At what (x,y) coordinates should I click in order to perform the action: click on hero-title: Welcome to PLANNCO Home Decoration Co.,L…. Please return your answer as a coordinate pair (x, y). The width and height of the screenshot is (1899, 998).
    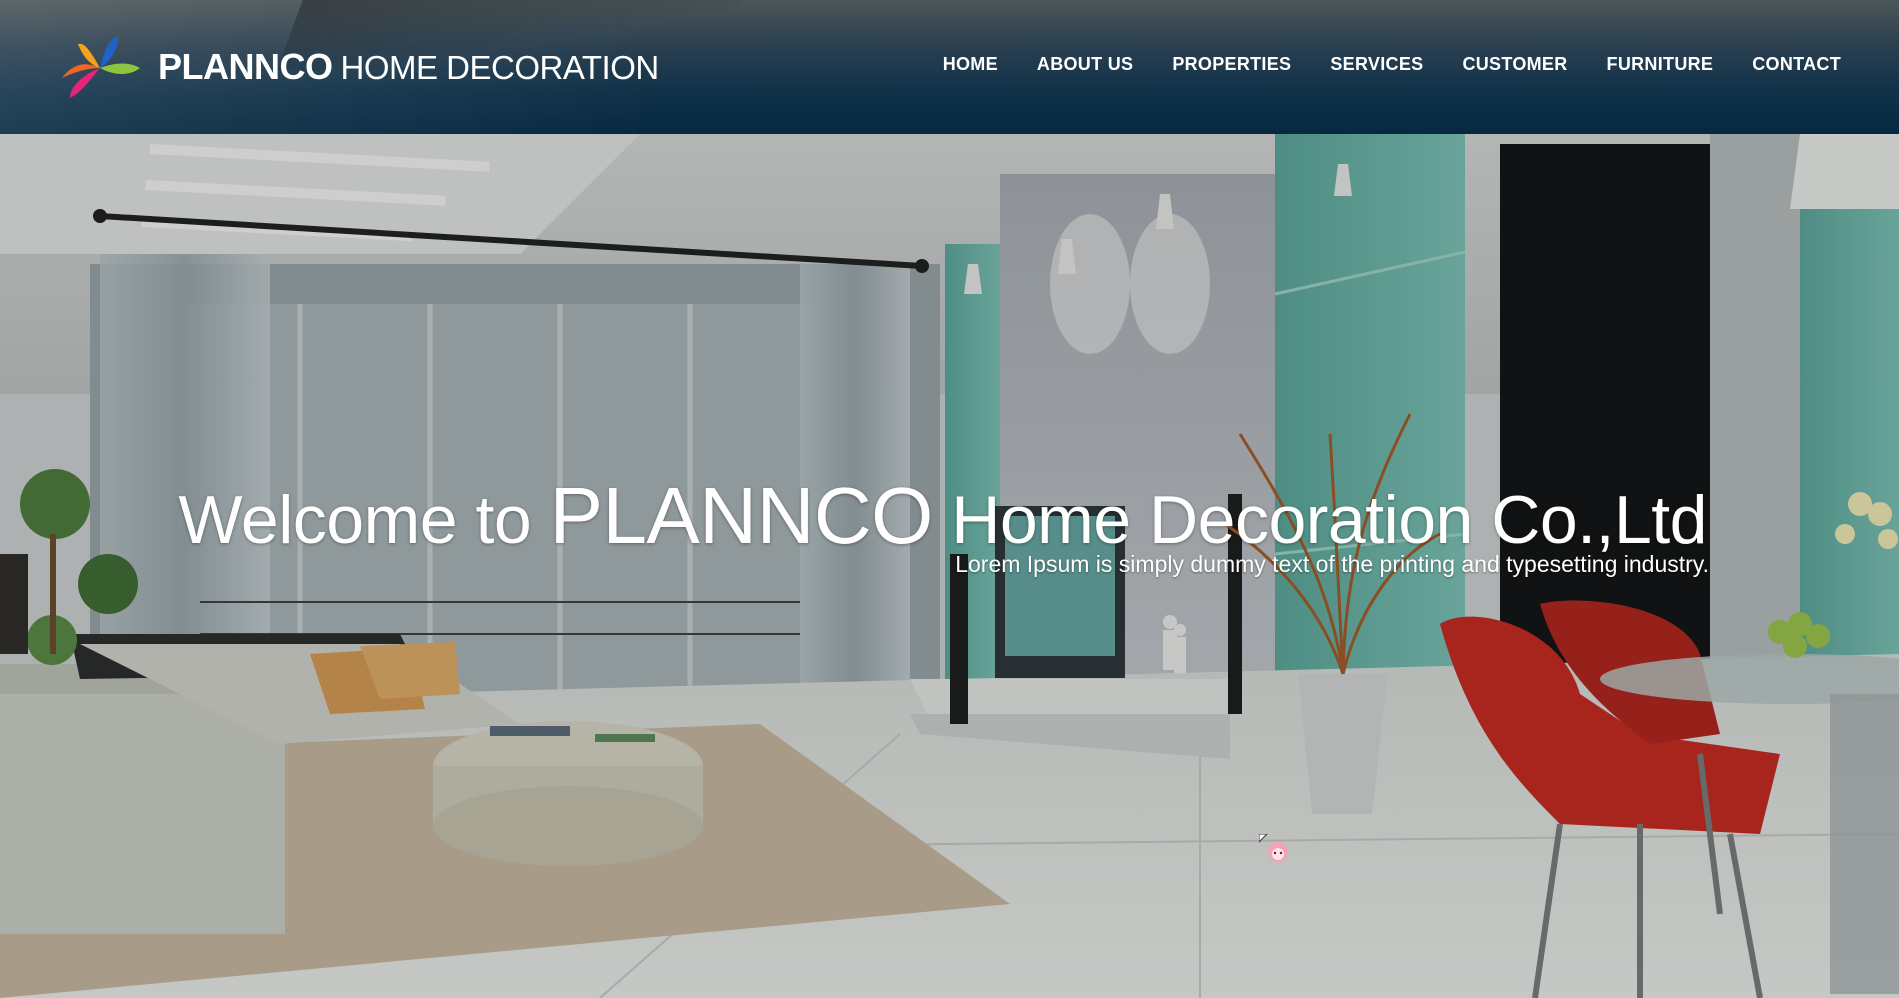
    Looking at the image, I should click on (853, 516).